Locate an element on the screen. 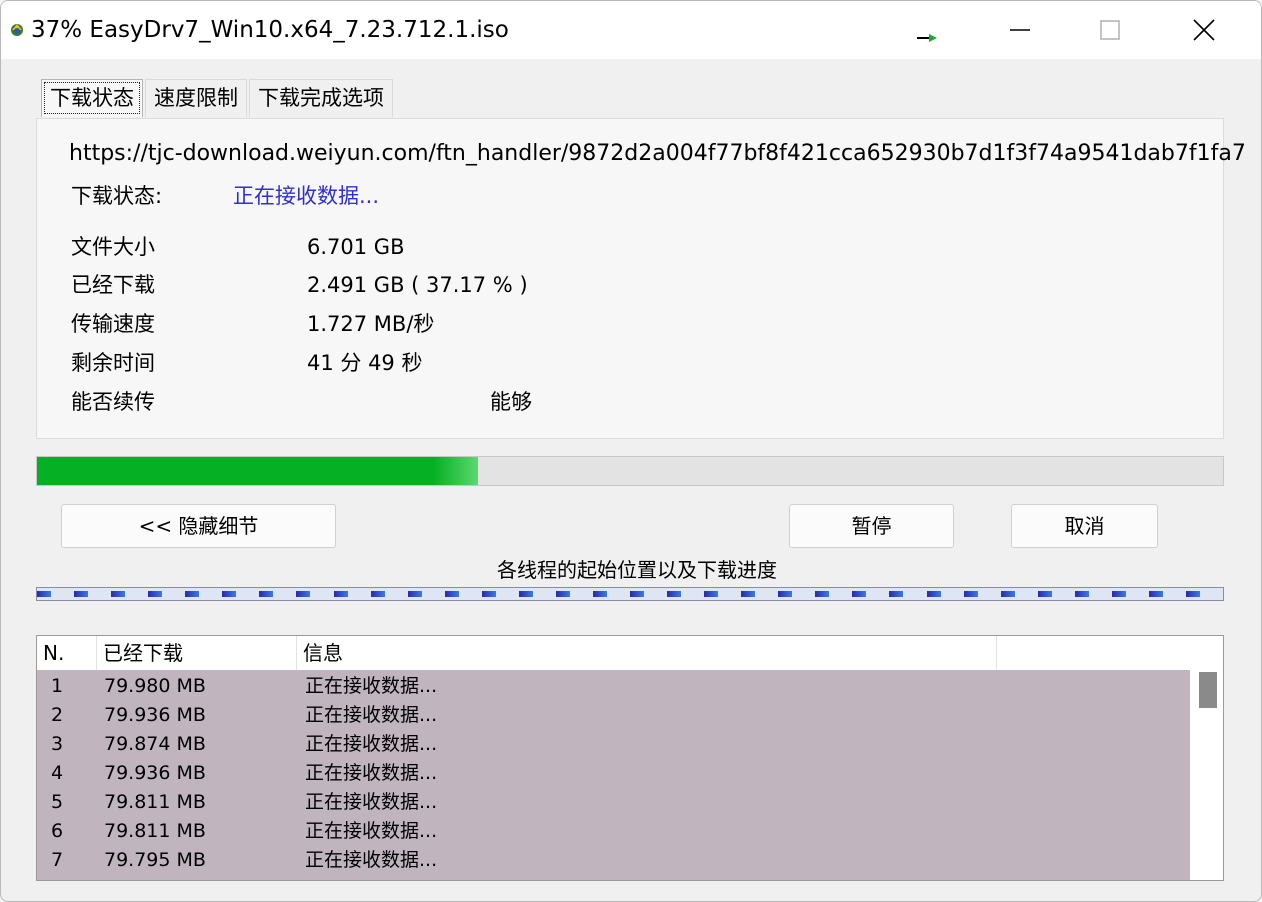 Image resolution: width=1262 pixels, height=902 pixels. row-number: 6 is located at coordinates (57, 831).